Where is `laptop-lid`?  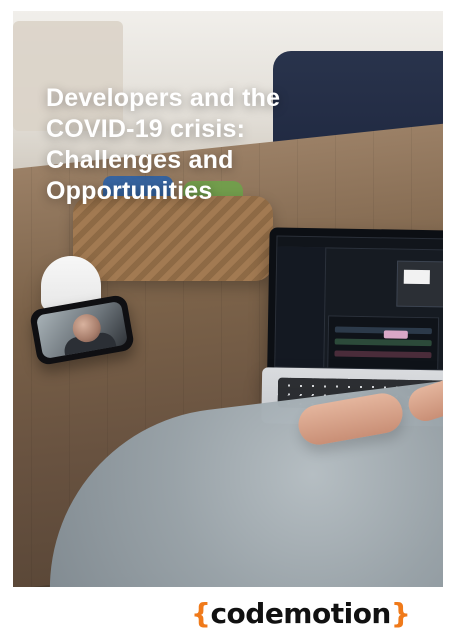
laptop-lid is located at coordinates (355, 304).